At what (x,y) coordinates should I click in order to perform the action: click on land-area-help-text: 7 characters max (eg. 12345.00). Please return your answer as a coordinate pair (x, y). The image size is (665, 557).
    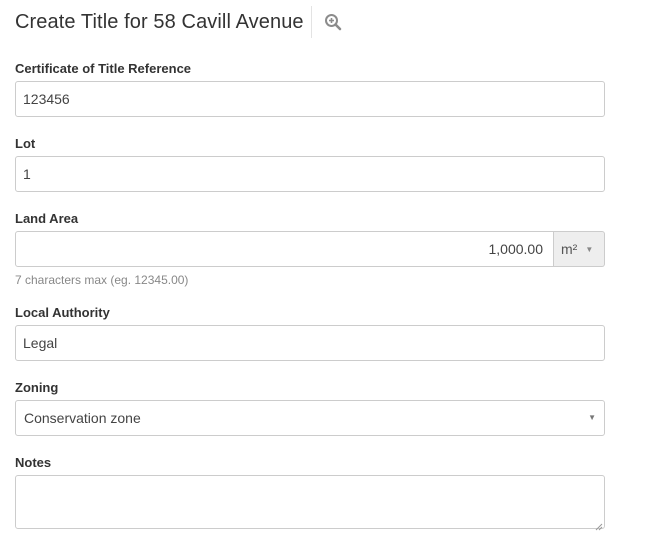
    Looking at the image, I should click on (102, 280).